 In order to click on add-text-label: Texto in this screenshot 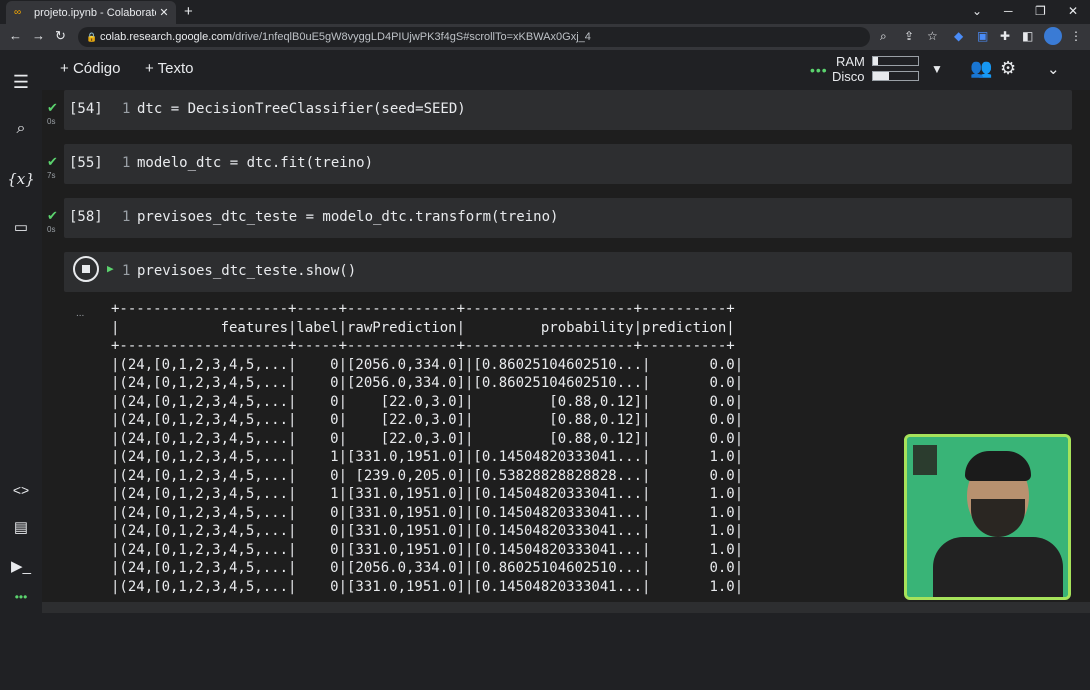, I will do `click(175, 68)`.